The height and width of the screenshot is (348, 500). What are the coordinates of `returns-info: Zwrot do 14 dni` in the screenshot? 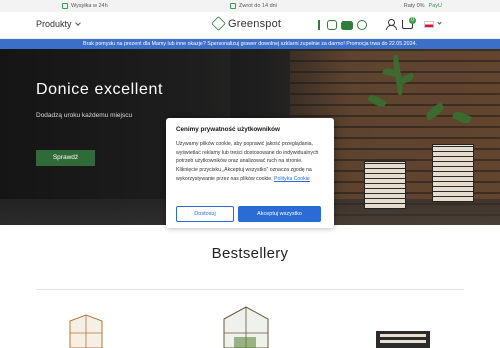 It's located at (253, 6).